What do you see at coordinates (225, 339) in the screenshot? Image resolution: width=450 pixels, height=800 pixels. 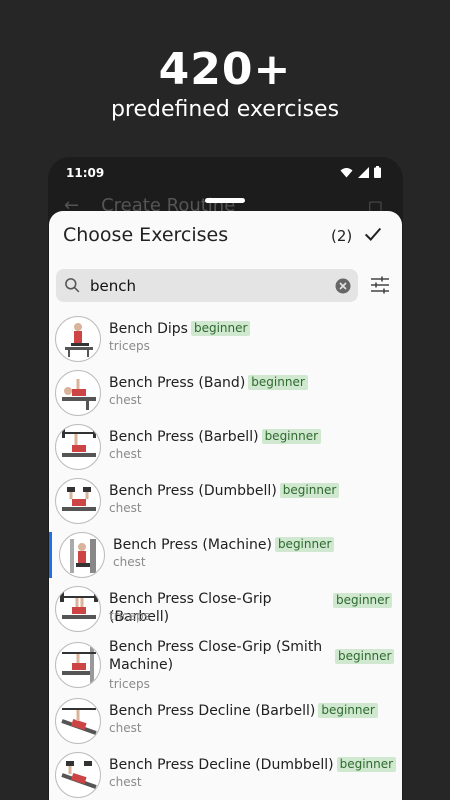 I see `exercise-row: Bench Dips beginner triceps` at bounding box center [225, 339].